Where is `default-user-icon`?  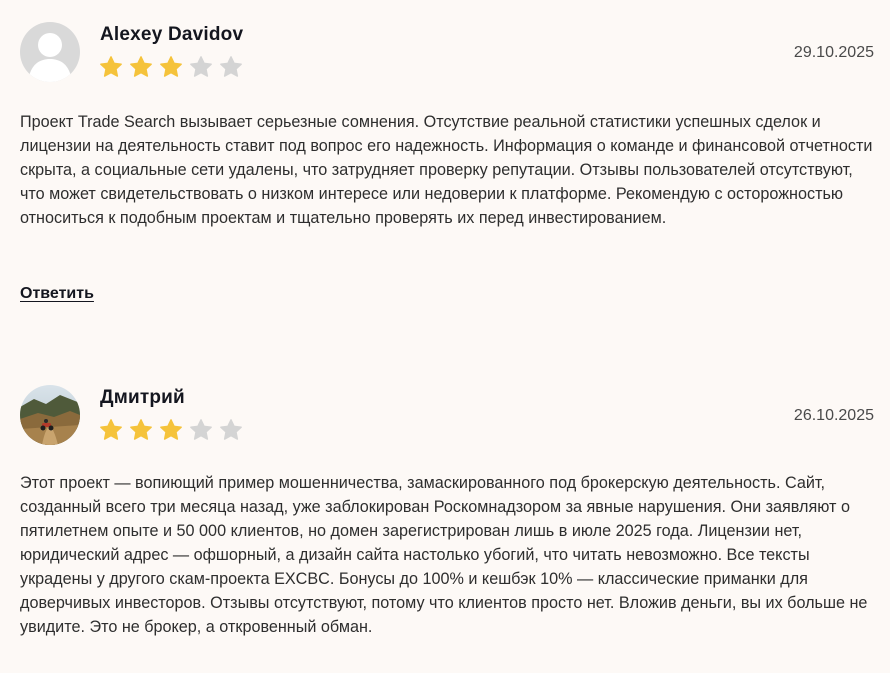 default-user-icon is located at coordinates (50, 52).